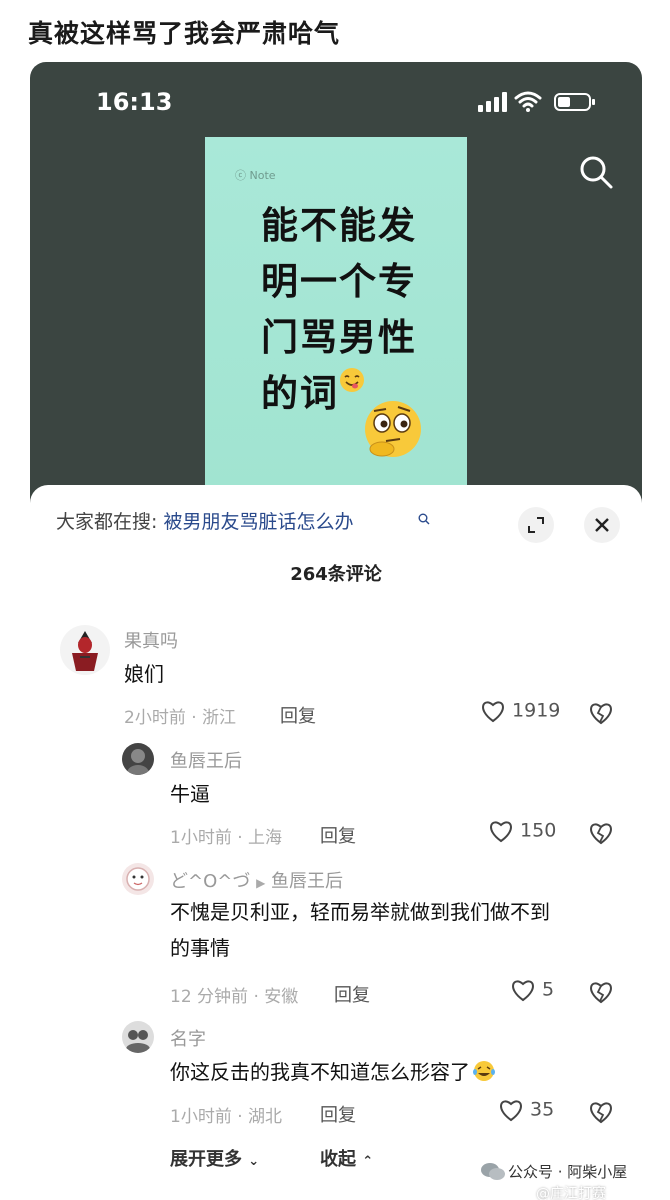 This screenshot has width=670, height=1200. I want to click on chevron-down-icon: ⌄, so click(254, 1161).